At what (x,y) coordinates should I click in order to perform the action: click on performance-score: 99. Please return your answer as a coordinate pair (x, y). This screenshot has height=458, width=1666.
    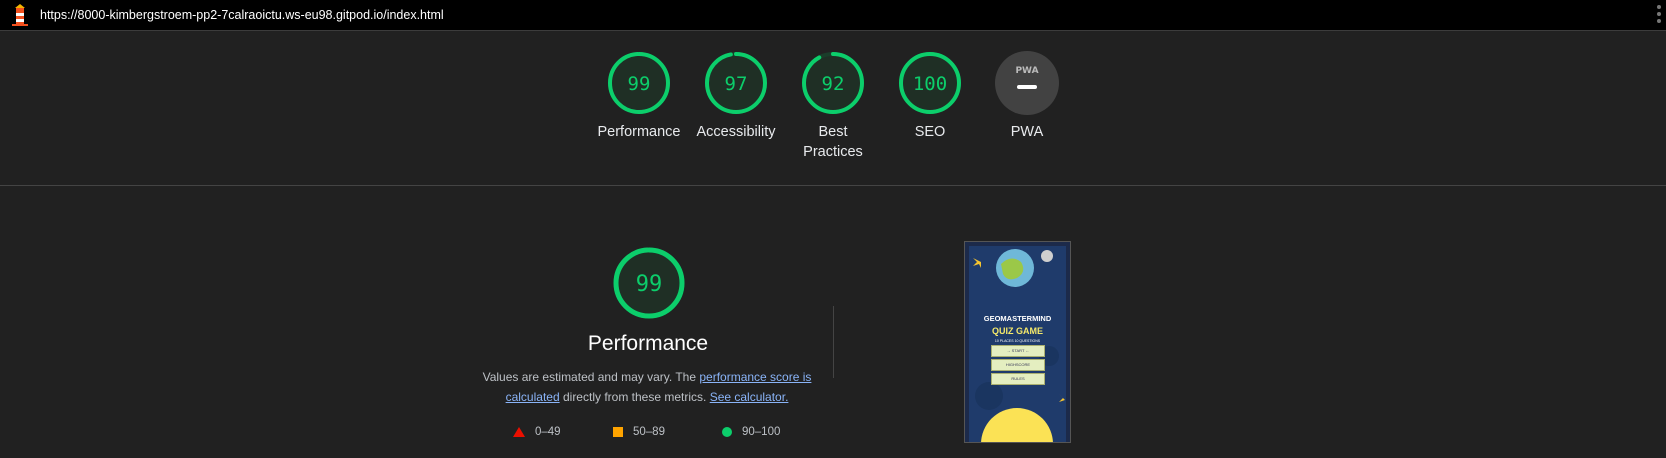
    Looking at the image, I should click on (649, 284).